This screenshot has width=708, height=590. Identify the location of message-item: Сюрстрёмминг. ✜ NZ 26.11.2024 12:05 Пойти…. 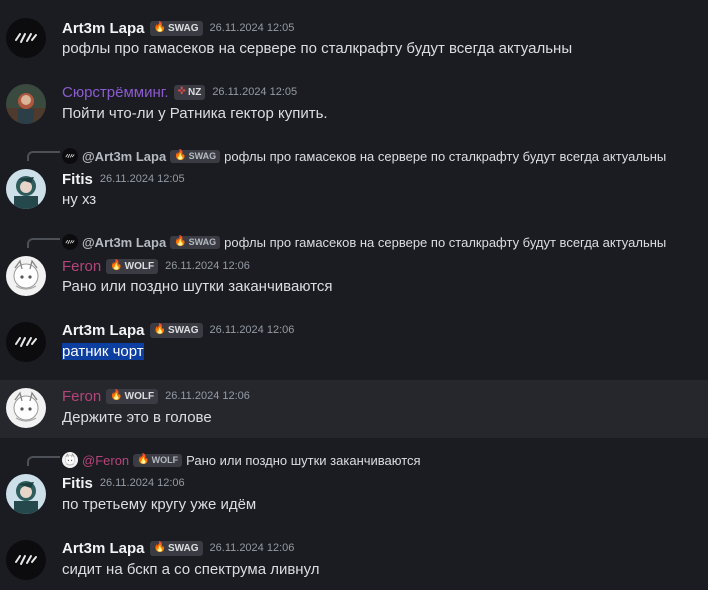
(354, 101).